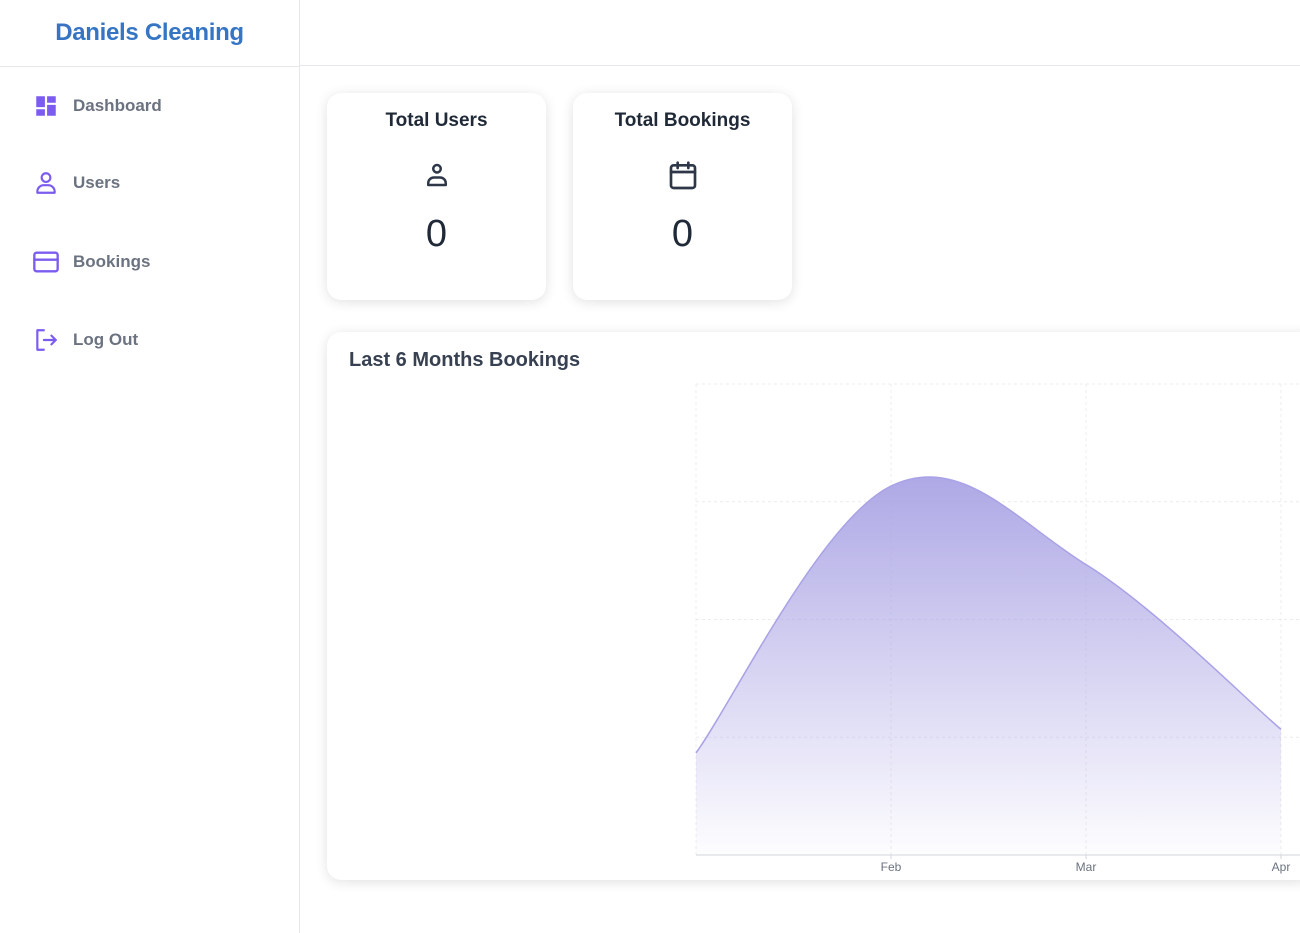  I want to click on sidebar-item-users: Users, so click(76, 183).